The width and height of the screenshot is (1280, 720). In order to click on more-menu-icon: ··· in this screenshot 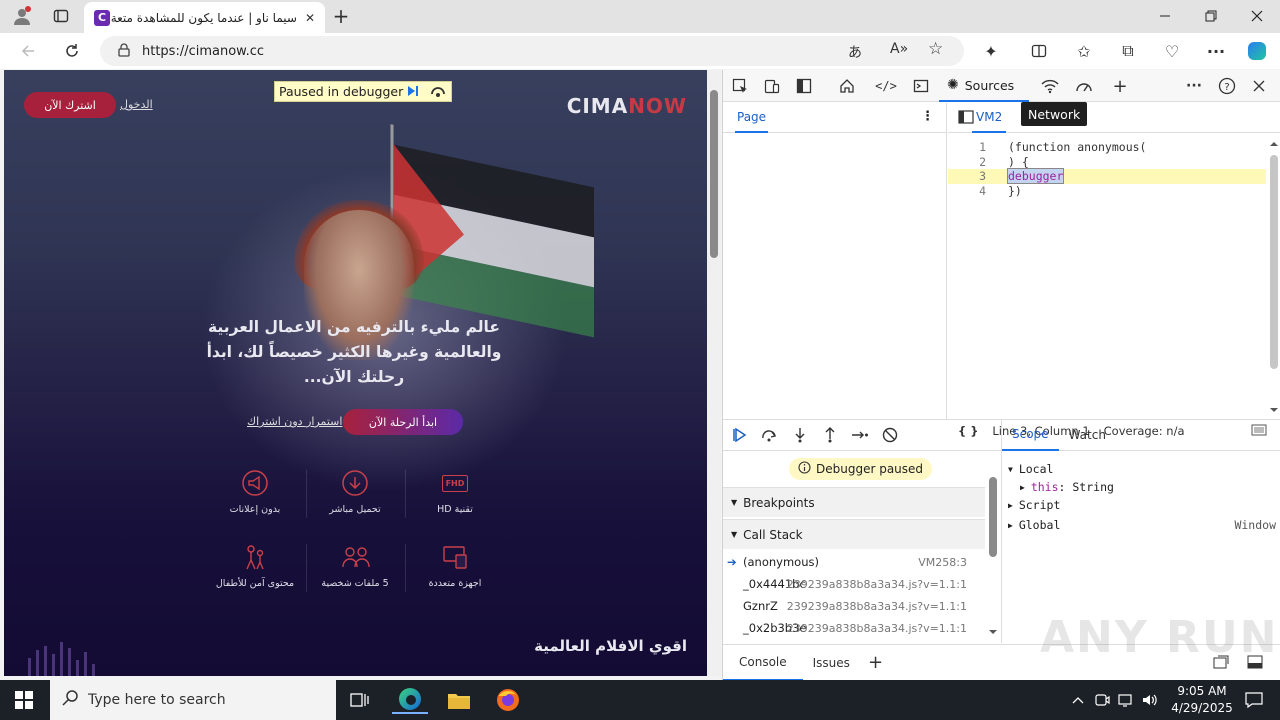, I will do `click(1216, 51)`.